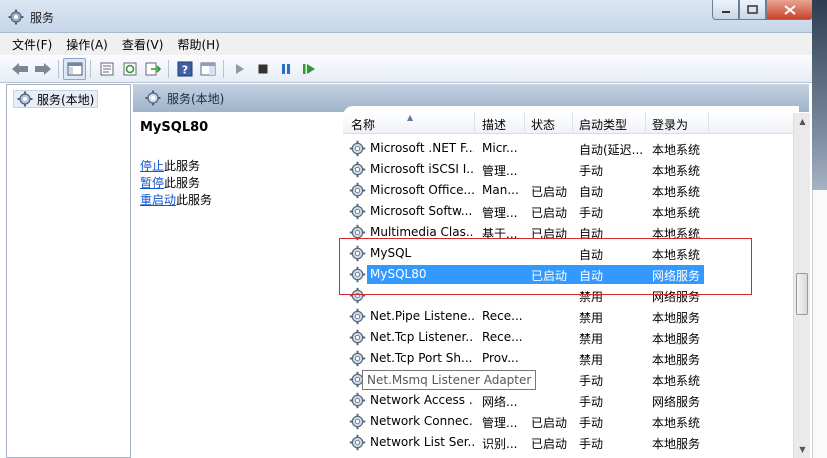  I want to click on service-name-cell: MySQL, so click(391, 253).